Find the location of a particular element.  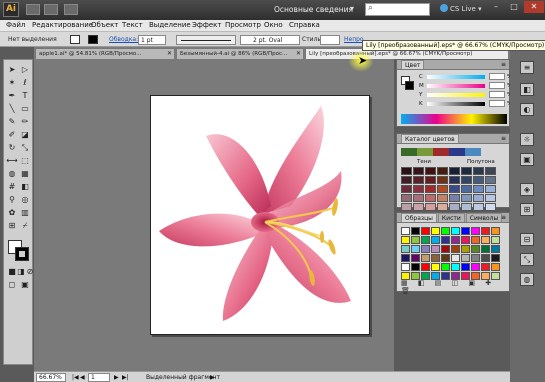

gradient-tool-icon: ◧ is located at coordinates (25, 187).